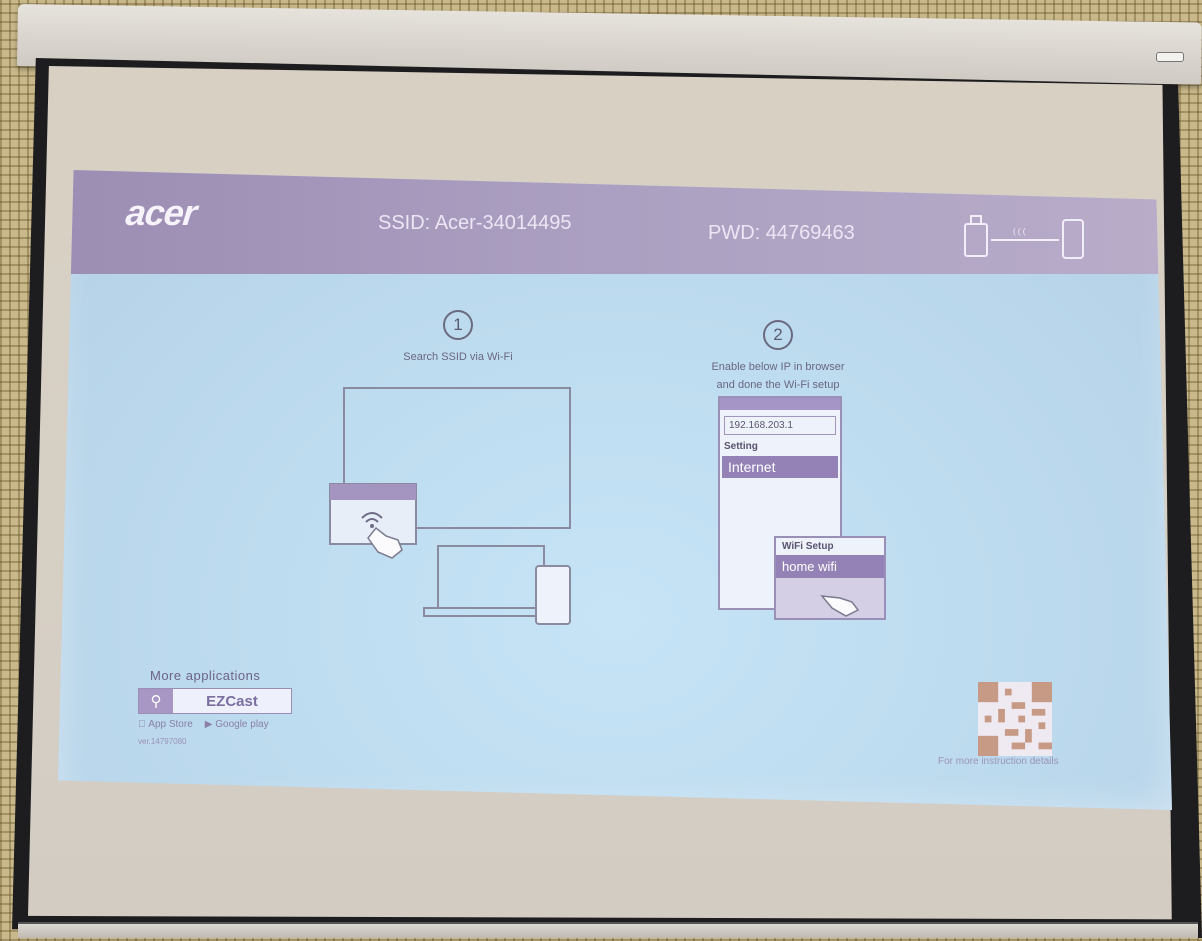 This screenshot has height=941, width=1202. I want to click on ssid-label: SSID: Acer-34014495, so click(475, 223).